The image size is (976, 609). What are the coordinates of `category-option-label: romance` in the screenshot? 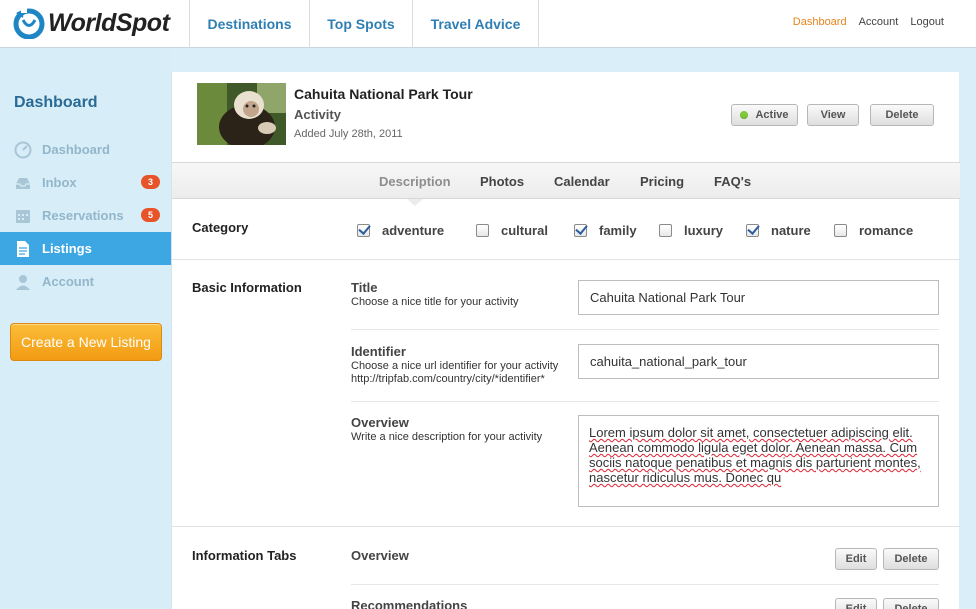 It's located at (886, 230).